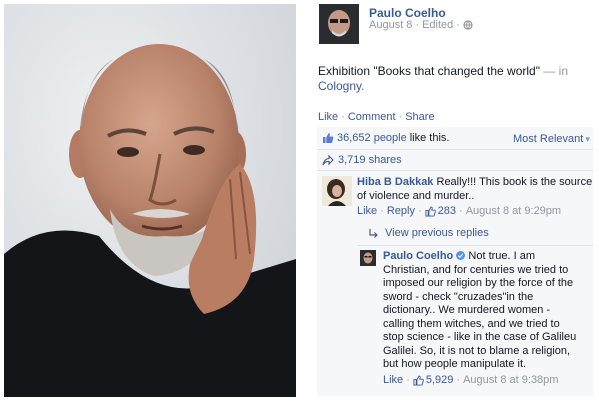 This screenshot has width=599, height=402. Describe the element at coordinates (418, 256) in the screenshot. I see `reply-1-author: Paulo Coelho` at that location.